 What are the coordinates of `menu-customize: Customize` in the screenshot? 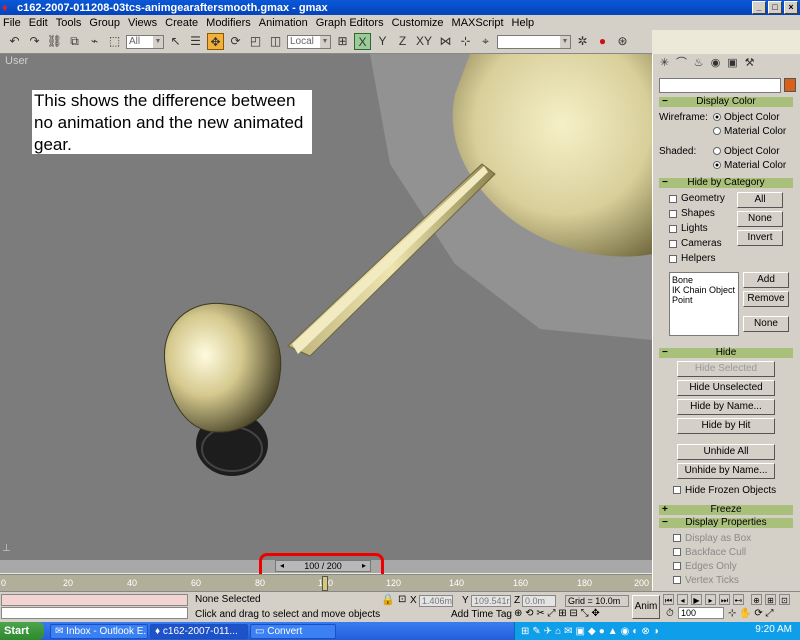 It's located at (418, 23).